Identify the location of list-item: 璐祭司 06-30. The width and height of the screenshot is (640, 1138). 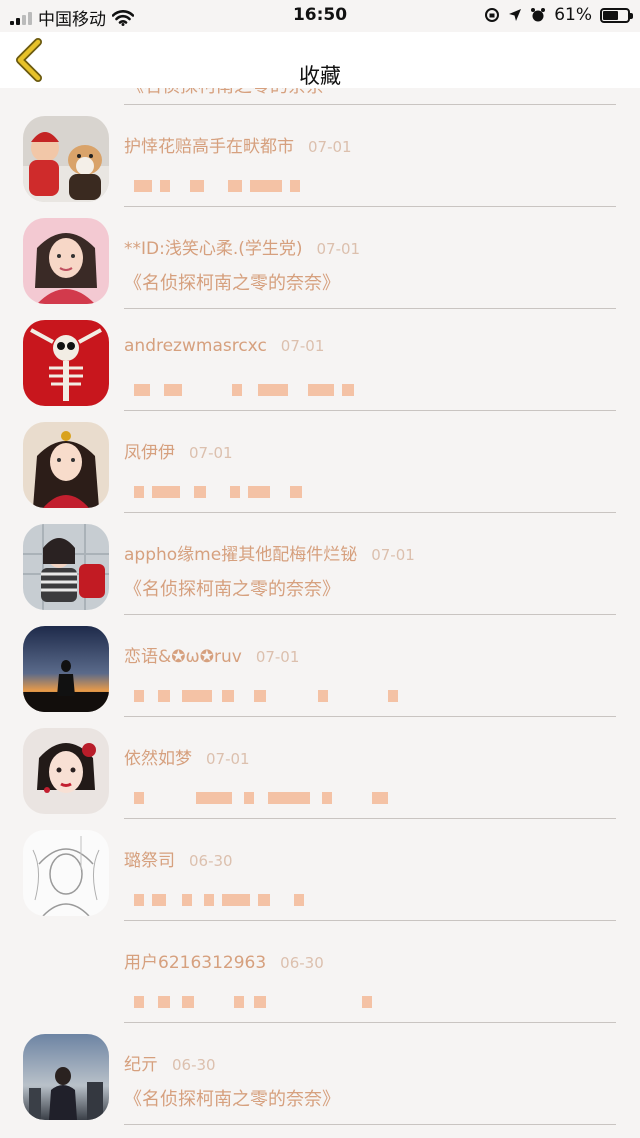
(320, 871).